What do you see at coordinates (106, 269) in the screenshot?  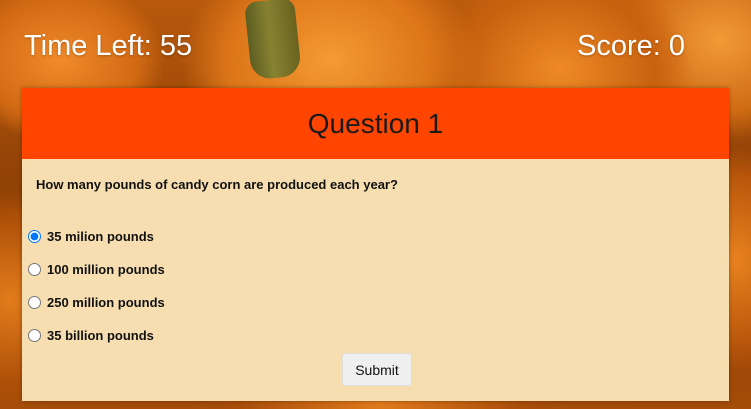 I see `answer-label-2: 100 million pounds` at bounding box center [106, 269].